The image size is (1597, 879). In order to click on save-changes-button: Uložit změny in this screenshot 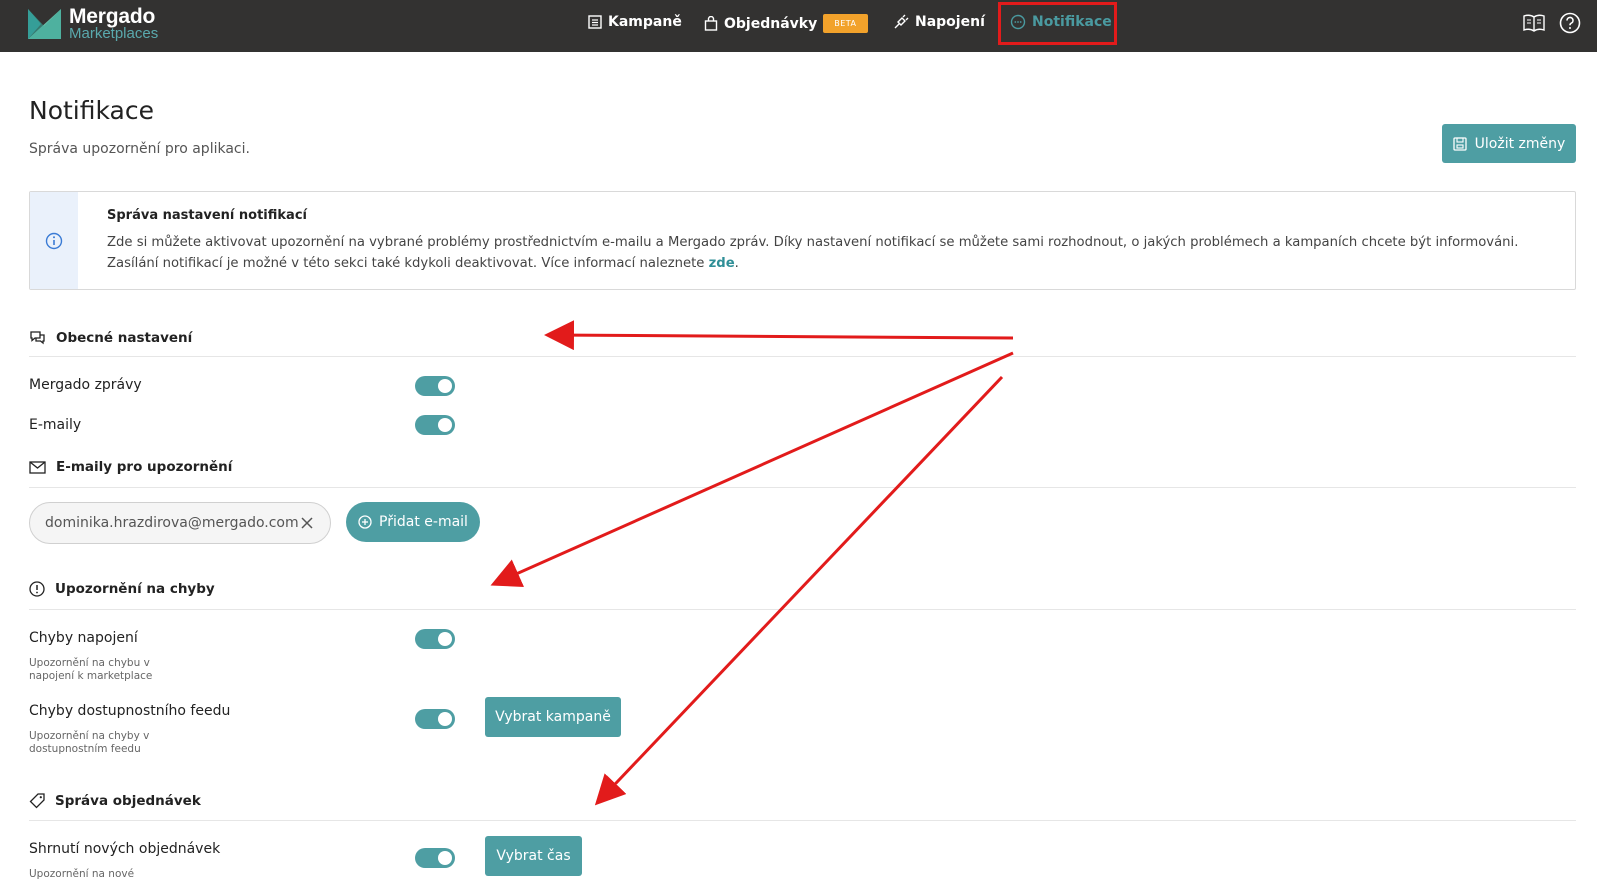, I will do `click(1509, 143)`.